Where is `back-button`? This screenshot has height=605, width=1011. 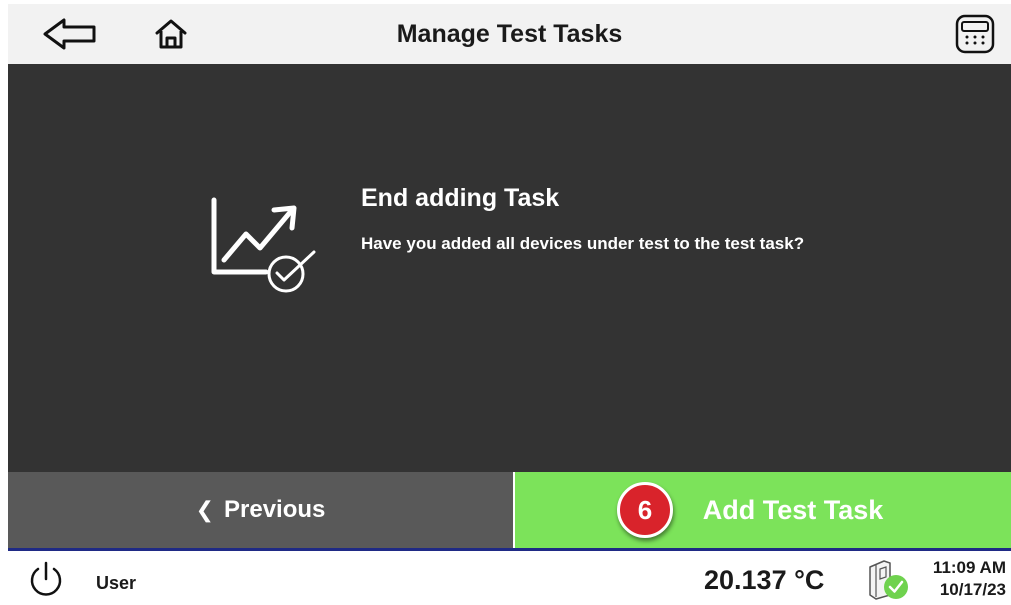
back-button is located at coordinates (70, 34).